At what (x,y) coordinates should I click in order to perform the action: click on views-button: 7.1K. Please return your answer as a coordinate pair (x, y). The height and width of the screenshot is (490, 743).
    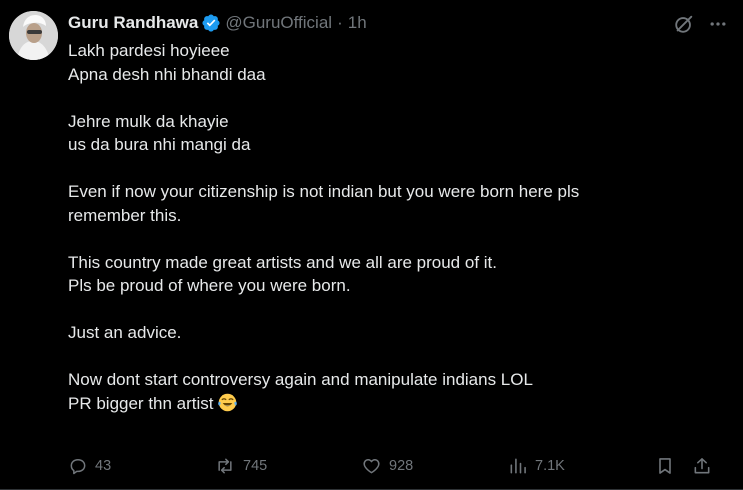
    Looking at the image, I should click on (536, 466).